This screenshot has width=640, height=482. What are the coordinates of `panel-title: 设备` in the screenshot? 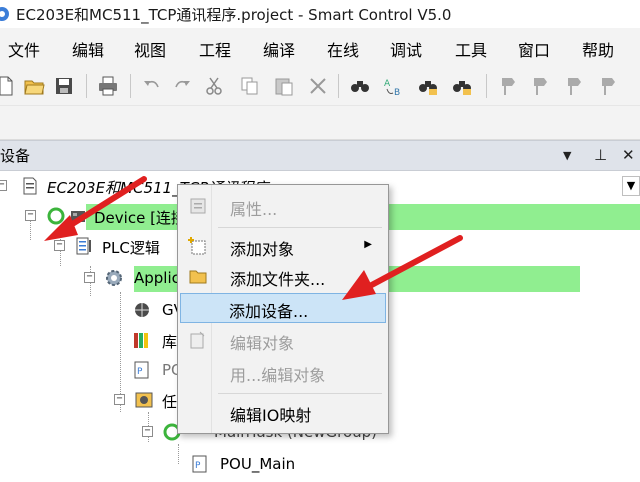 It's located at (15, 156).